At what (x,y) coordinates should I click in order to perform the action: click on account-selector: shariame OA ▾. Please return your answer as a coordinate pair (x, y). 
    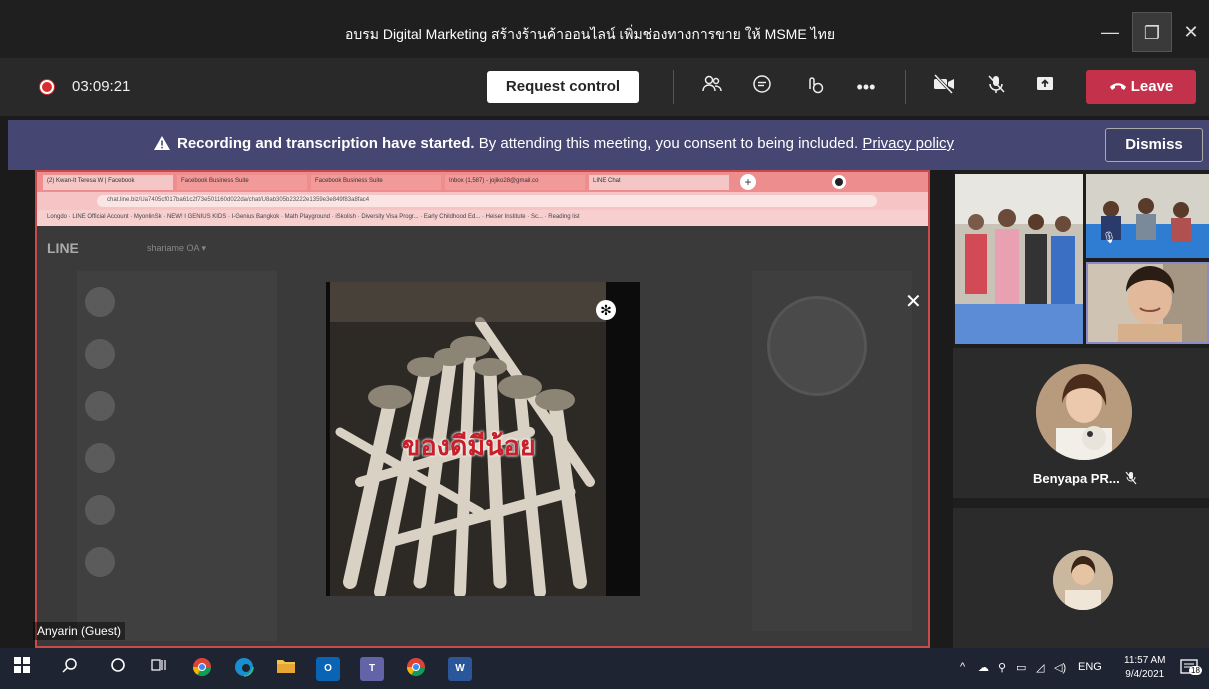
    Looking at the image, I should click on (177, 248).